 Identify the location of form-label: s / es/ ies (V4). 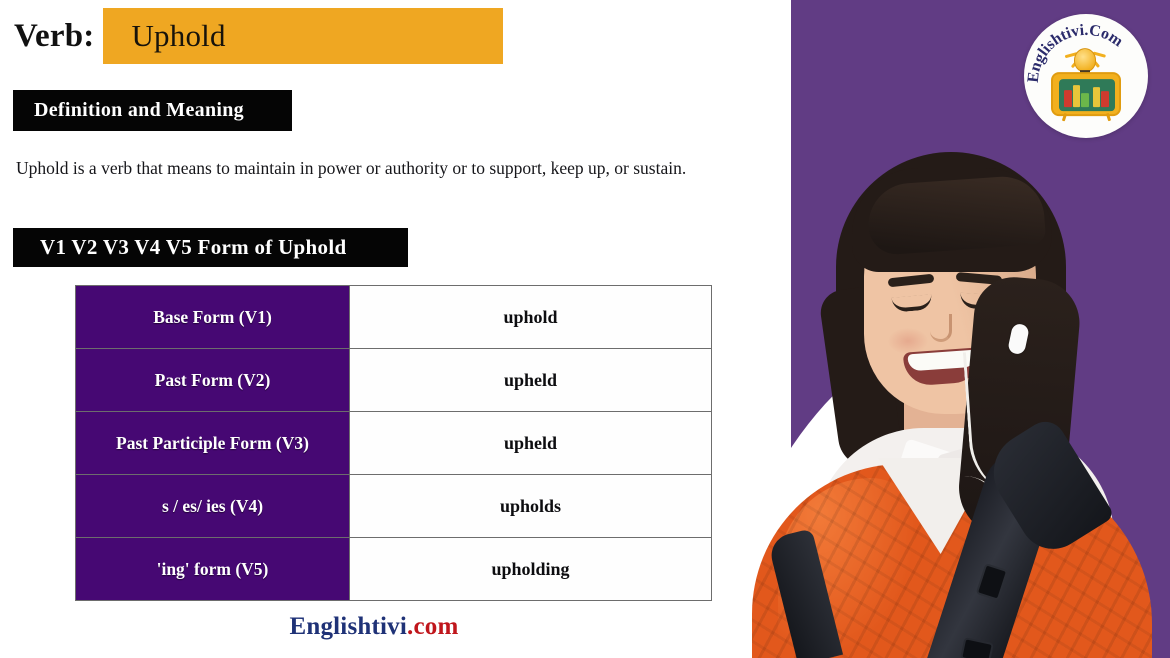
(212, 506).